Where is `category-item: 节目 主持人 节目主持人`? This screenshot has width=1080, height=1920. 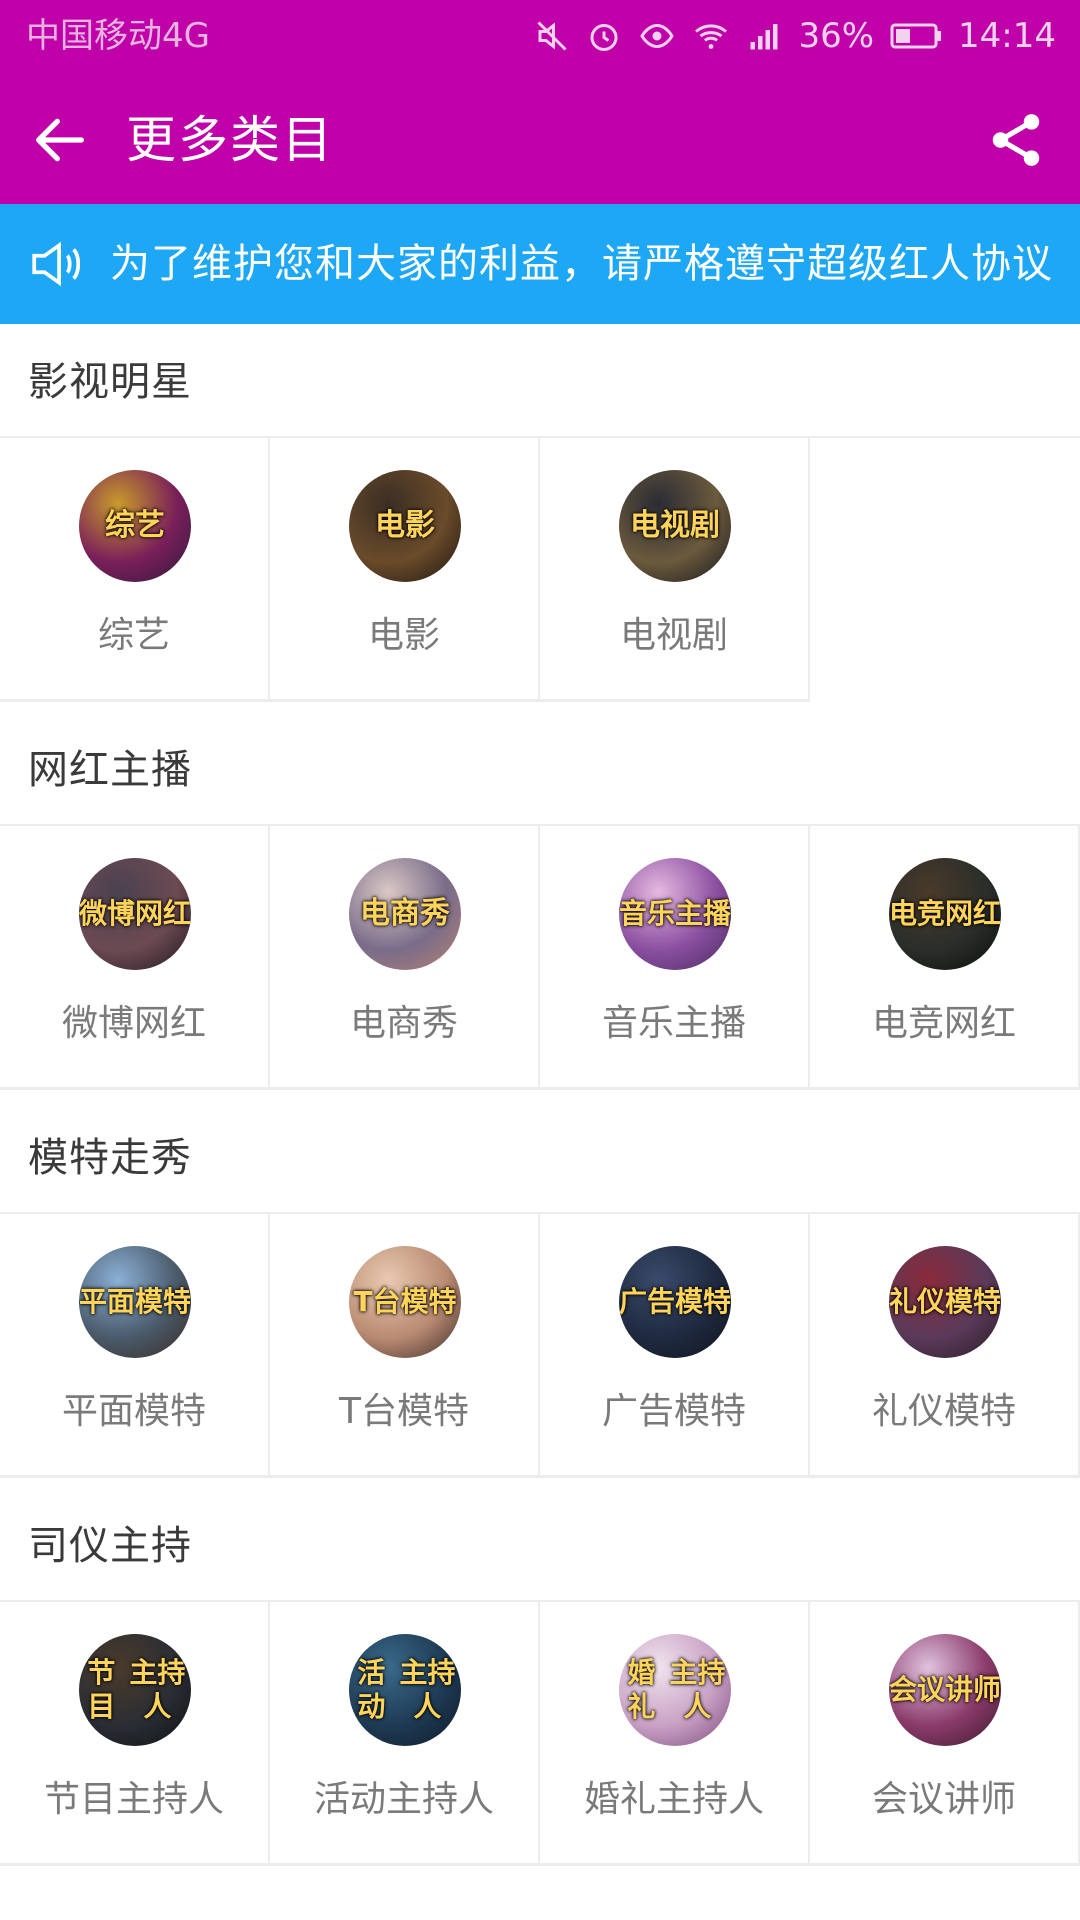 category-item: 节目 主持人 节目主持人 is located at coordinates (135, 1734).